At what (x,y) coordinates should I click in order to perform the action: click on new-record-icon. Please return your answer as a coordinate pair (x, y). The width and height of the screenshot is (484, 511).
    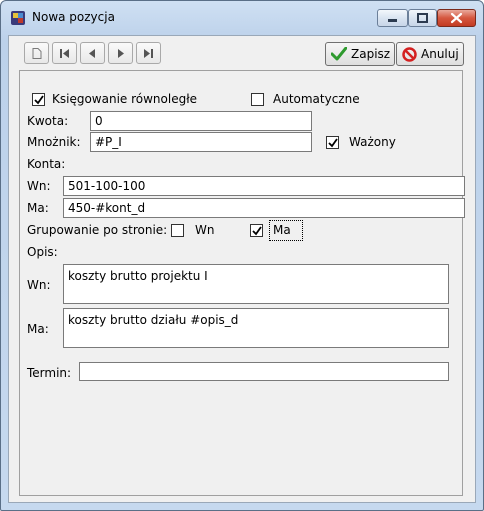
    Looking at the image, I should click on (37, 53).